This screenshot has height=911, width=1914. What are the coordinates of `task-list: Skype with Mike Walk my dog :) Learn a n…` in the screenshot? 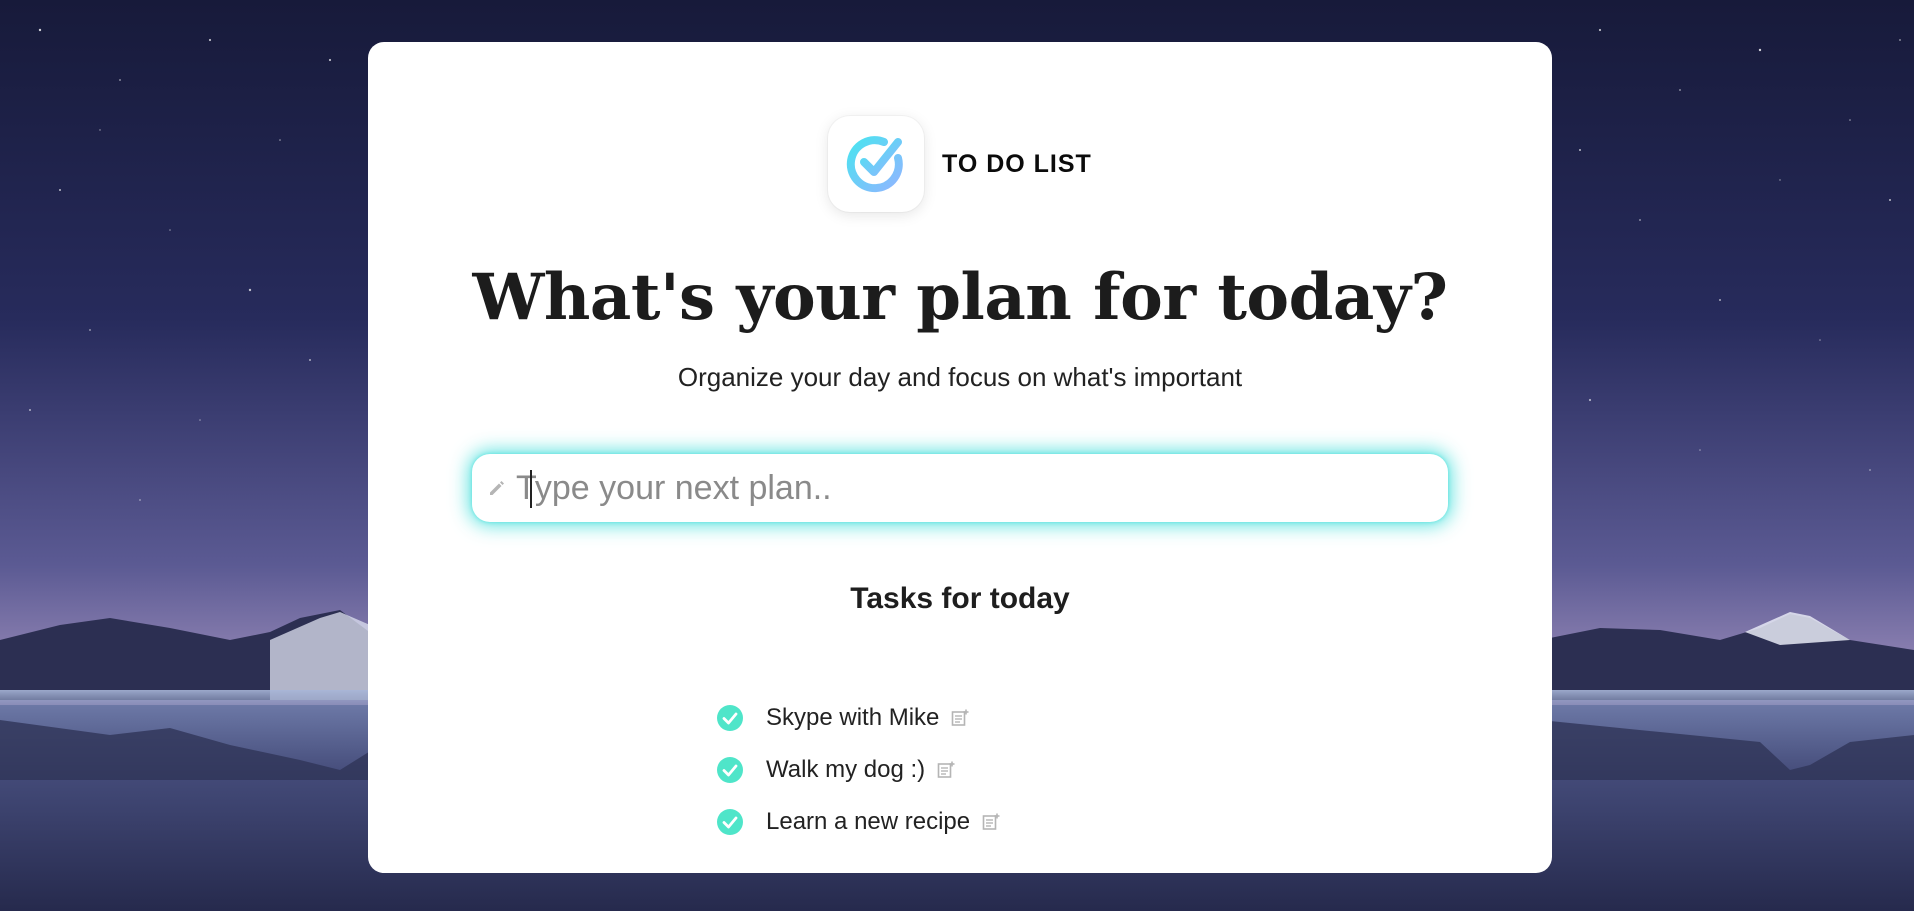 It's located at (859, 770).